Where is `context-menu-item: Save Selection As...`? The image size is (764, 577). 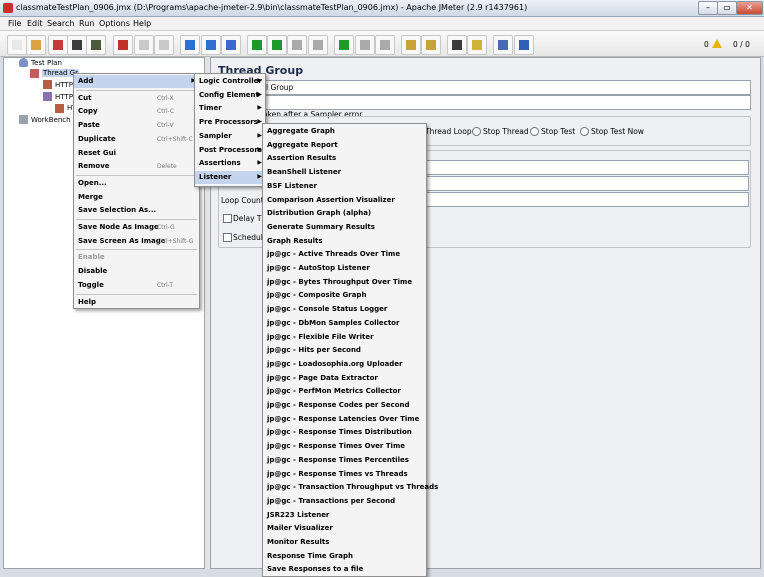
context-menu-item: Save Selection As... is located at coordinates (136, 210).